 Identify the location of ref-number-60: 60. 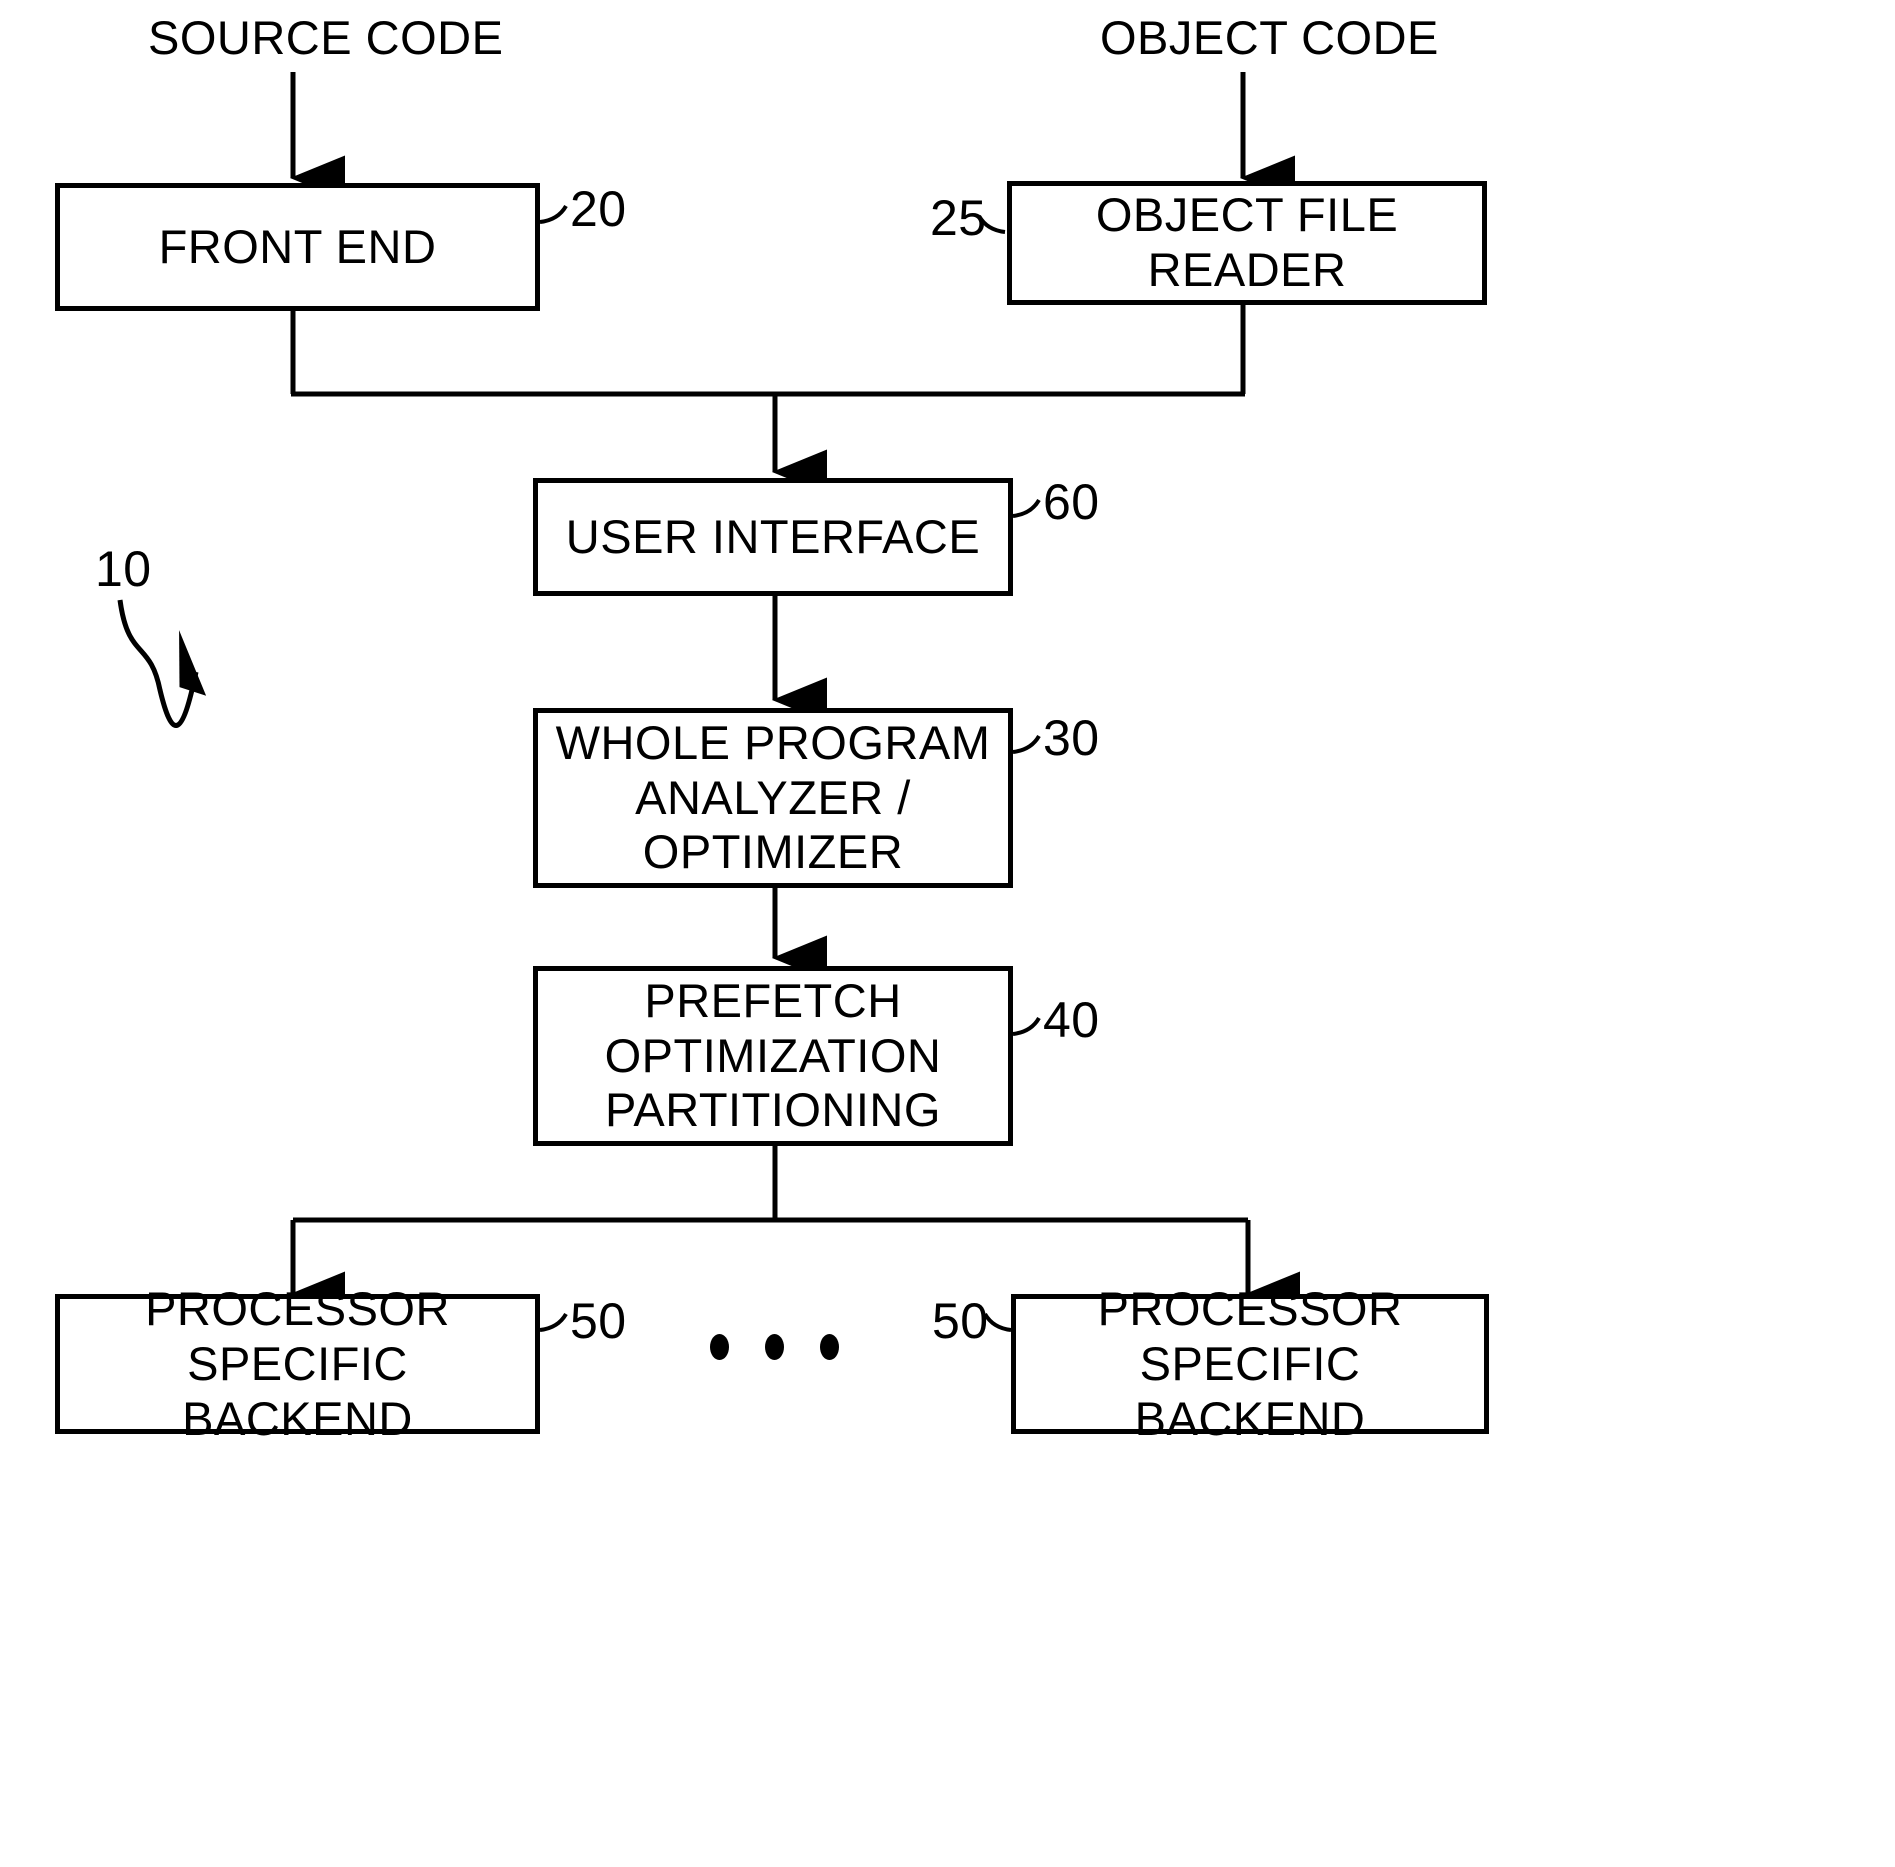
(1071, 502).